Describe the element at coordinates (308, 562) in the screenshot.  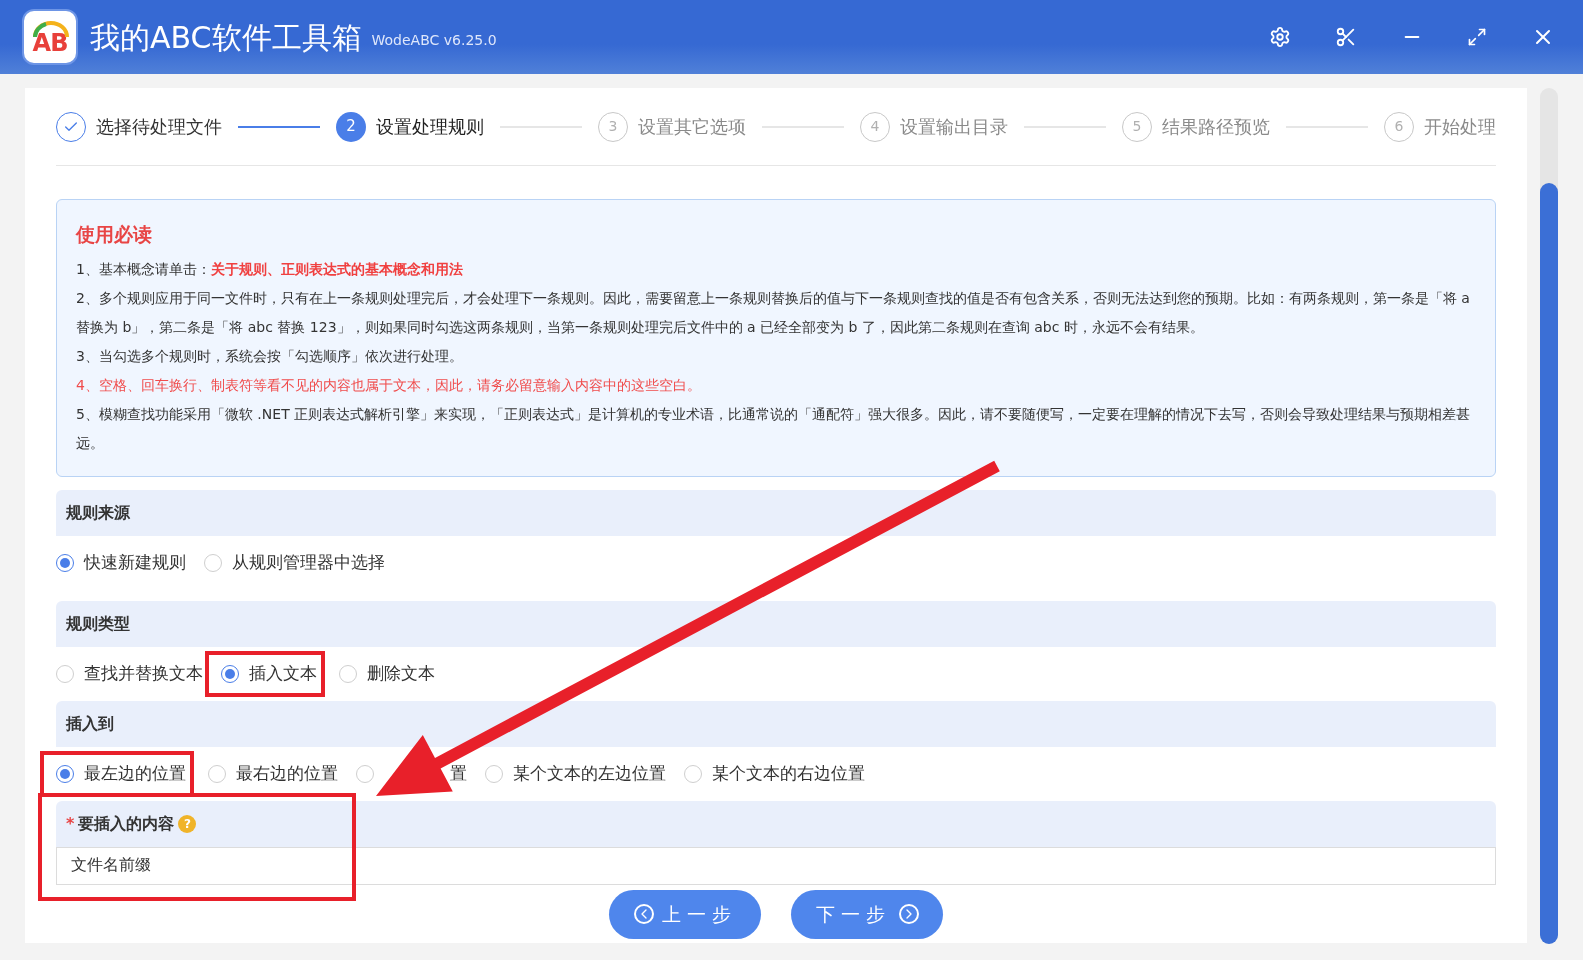
I see `radio-label: 从规则管理器中选择` at that location.